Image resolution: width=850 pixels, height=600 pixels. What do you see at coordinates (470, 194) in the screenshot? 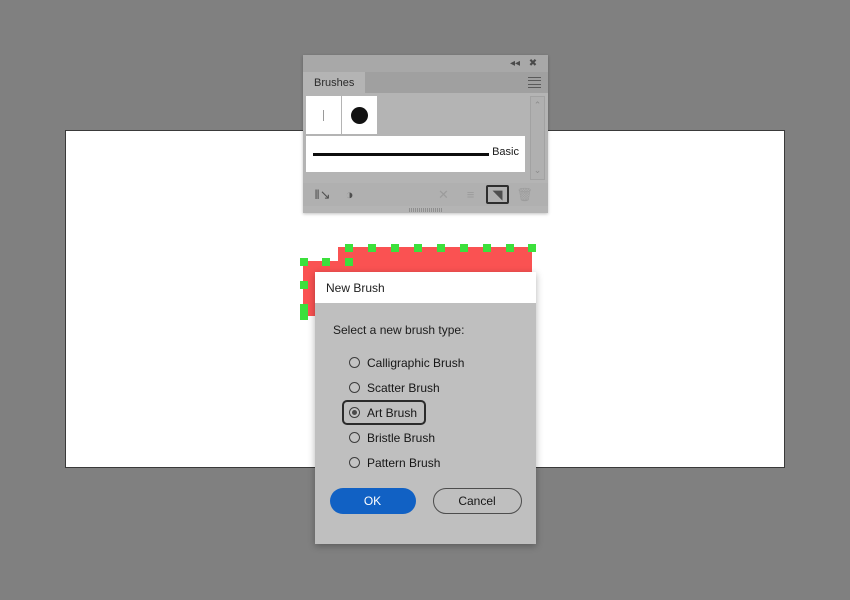
I see `options-of-selected-object-icon: ≡` at bounding box center [470, 194].